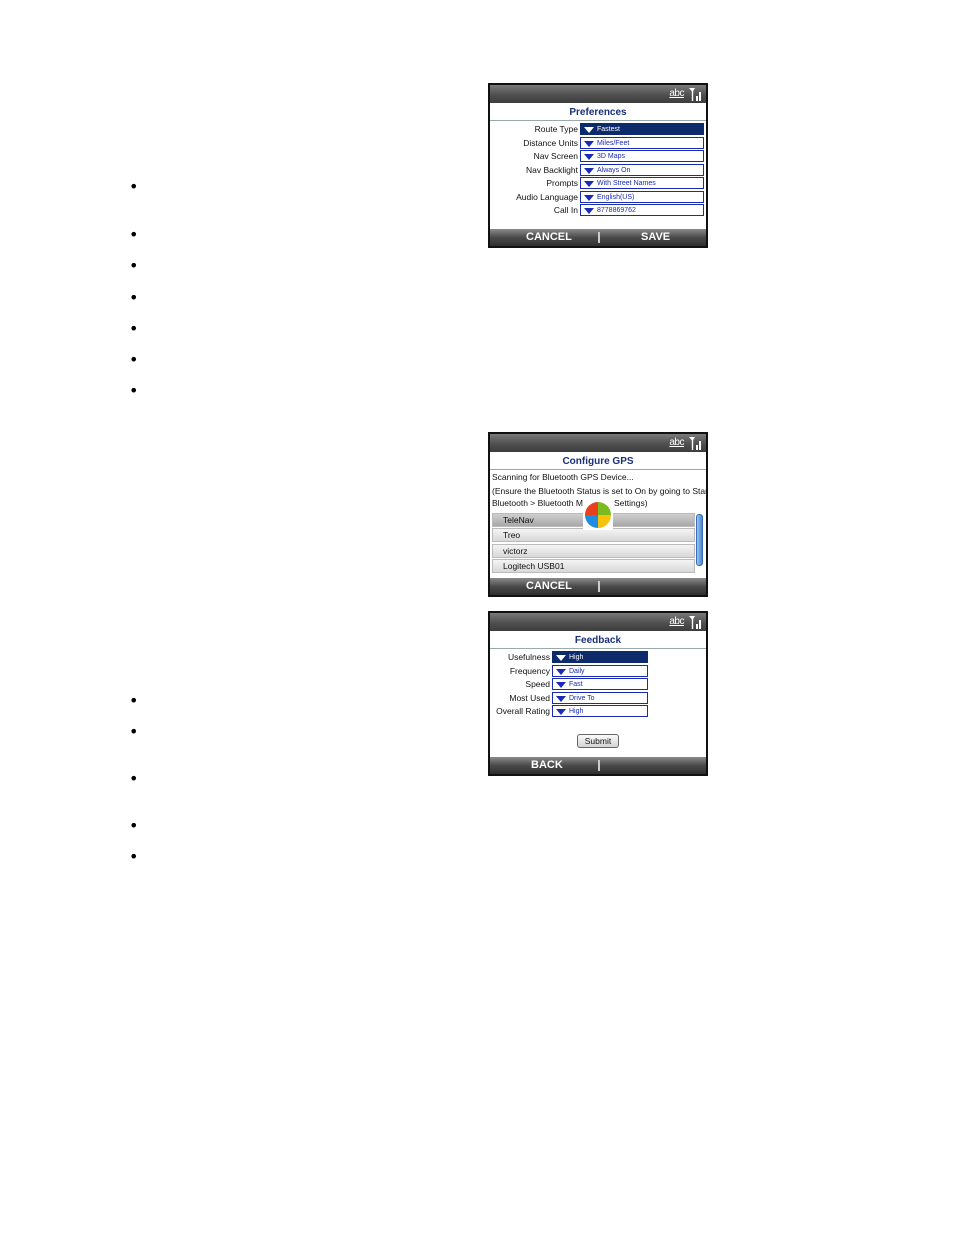 This screenshot has width=954, height=1235. Describe the element at coordinates (562, 183) in the screenshot. I see `field-label: Prompts` at that location.